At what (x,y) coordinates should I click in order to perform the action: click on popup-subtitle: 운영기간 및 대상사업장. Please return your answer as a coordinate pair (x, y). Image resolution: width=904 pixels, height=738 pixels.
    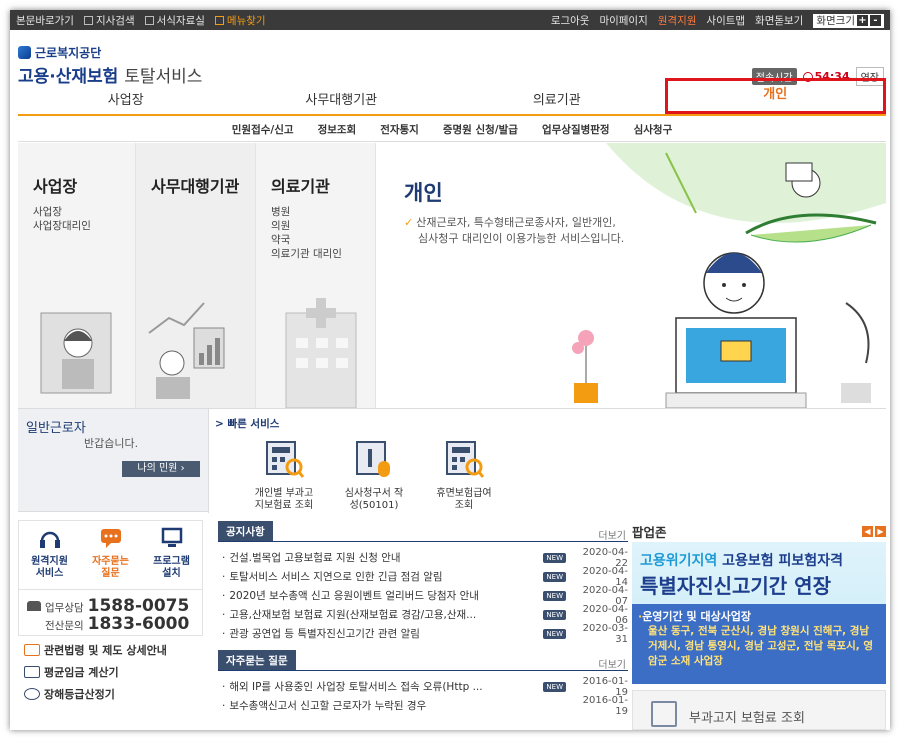
    Looking at the image, I should click on (697, 616).